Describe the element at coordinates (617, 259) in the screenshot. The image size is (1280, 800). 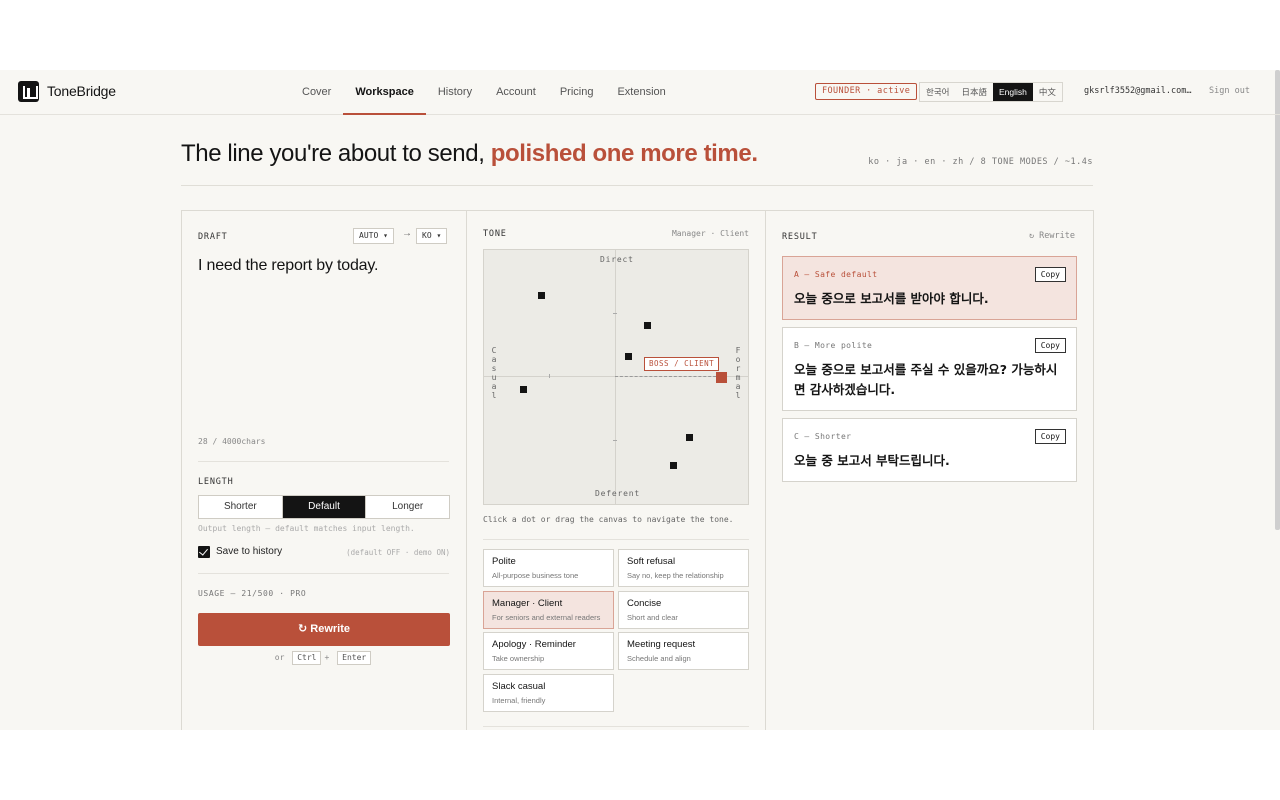
I see `axis-label-direct: Direct` at that location.